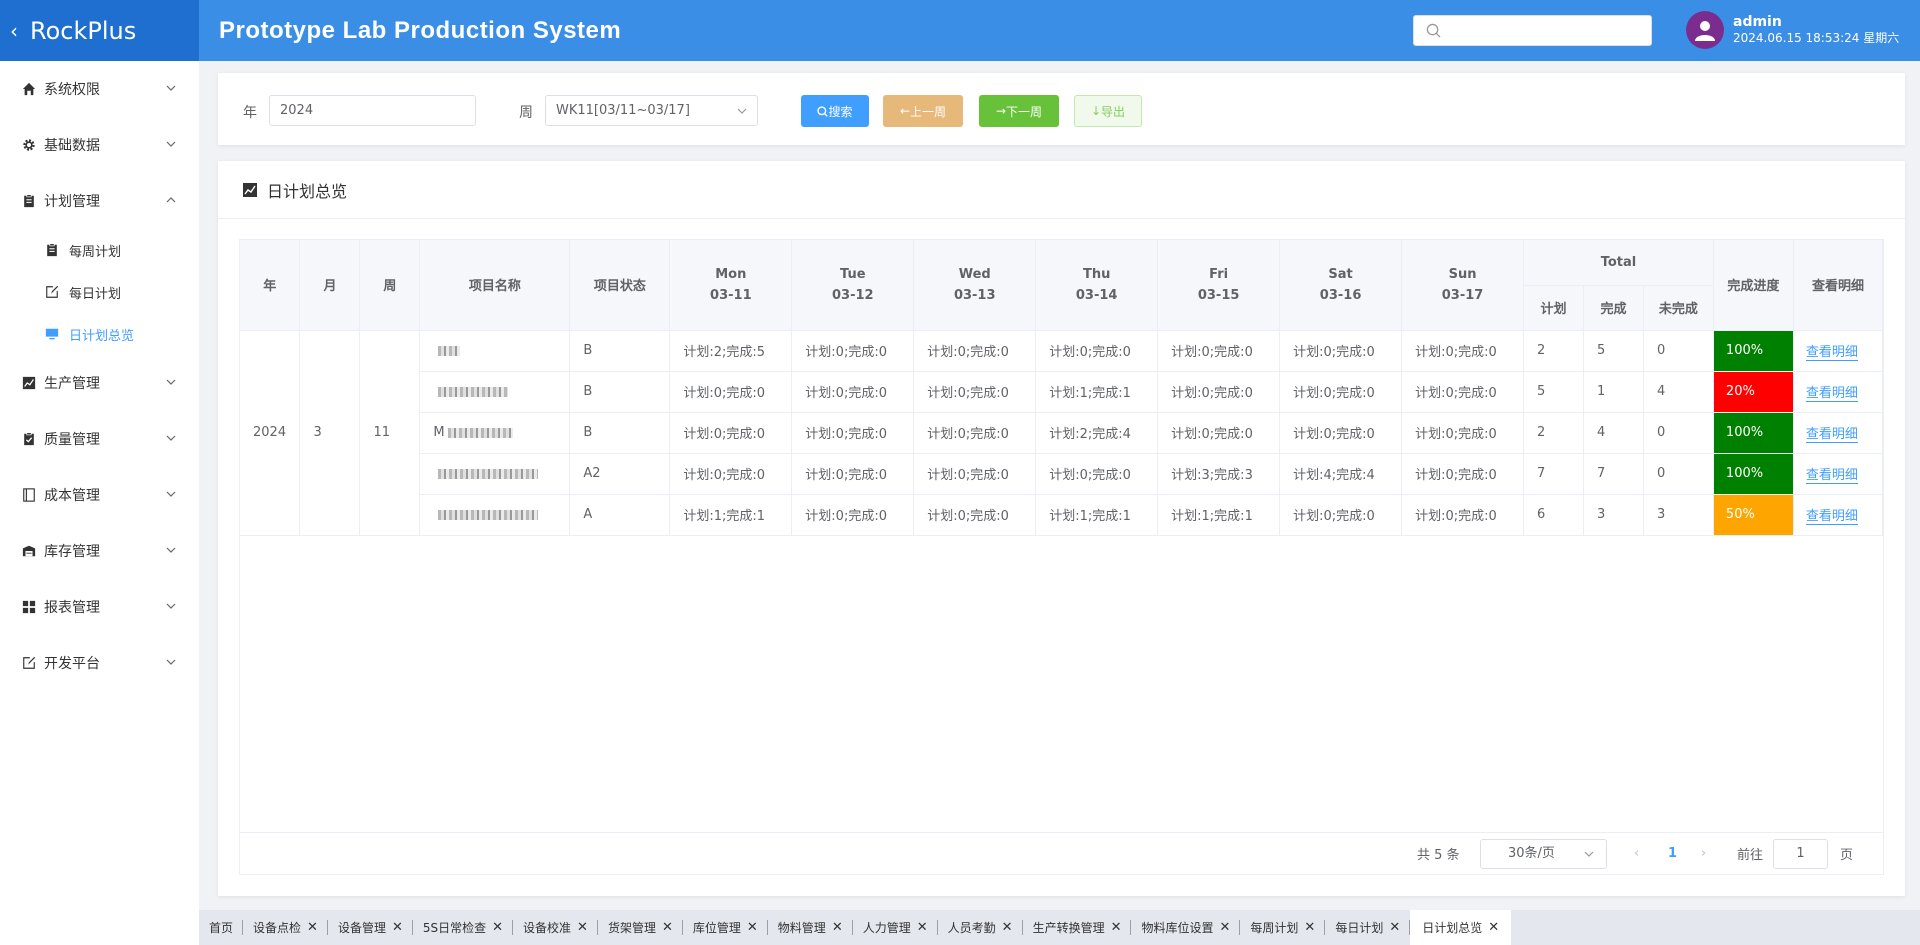 Image resolution: width=1920 pixels, height=945 pixels. Describe the element at coordinates (454, 928) in the screenshot. I see `tab-label: 5S日常检查` at that location.